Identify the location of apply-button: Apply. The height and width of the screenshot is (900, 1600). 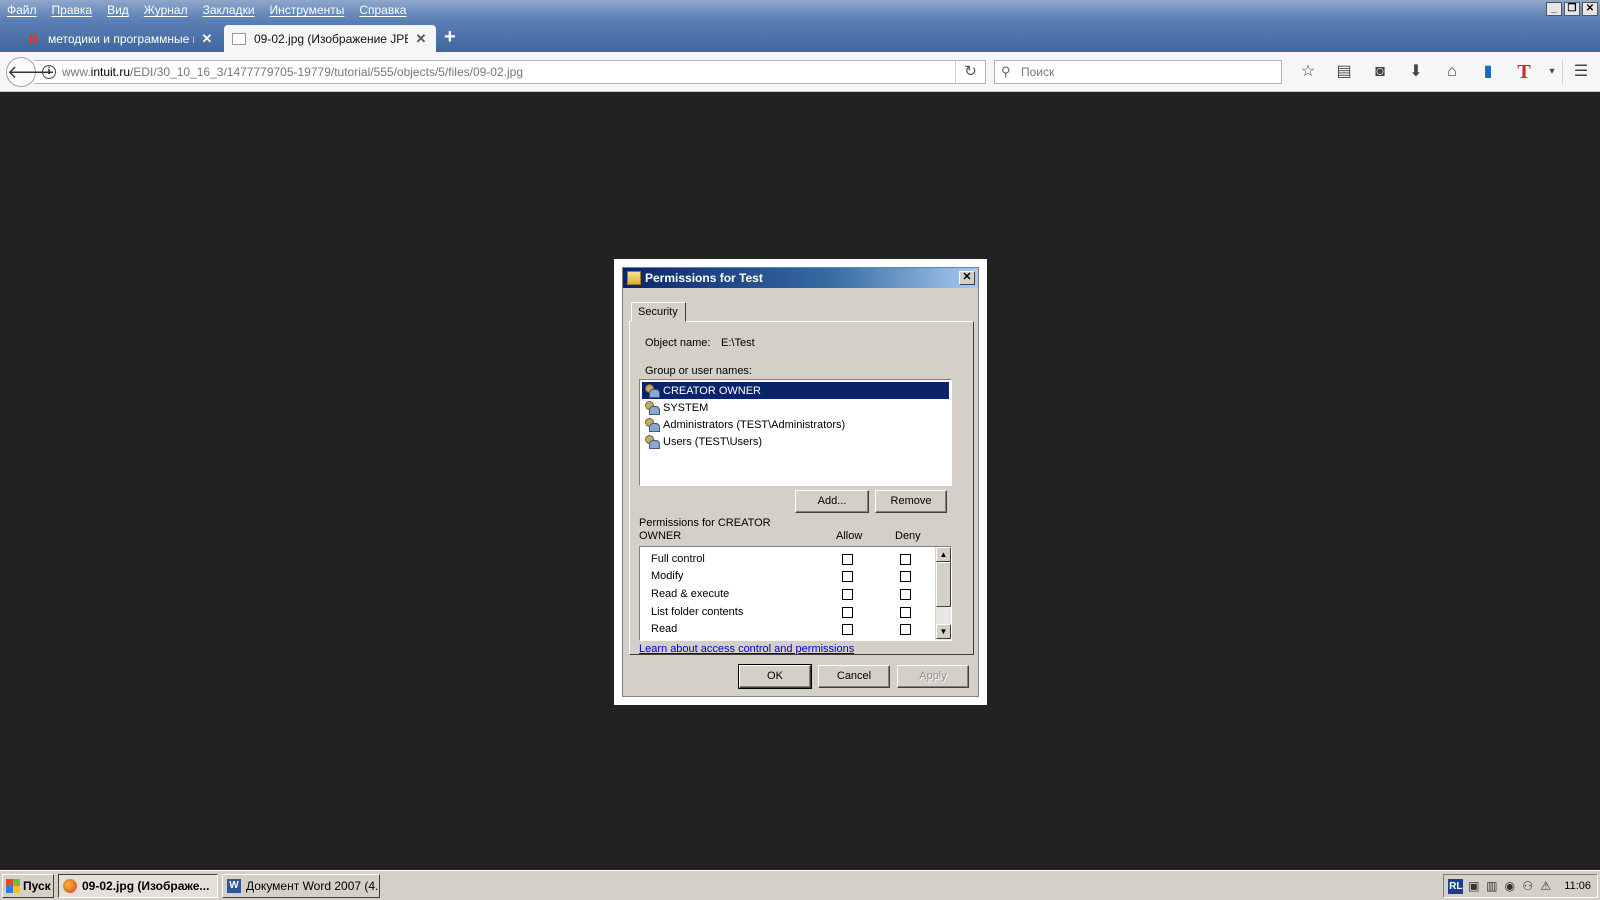
(933, 676).